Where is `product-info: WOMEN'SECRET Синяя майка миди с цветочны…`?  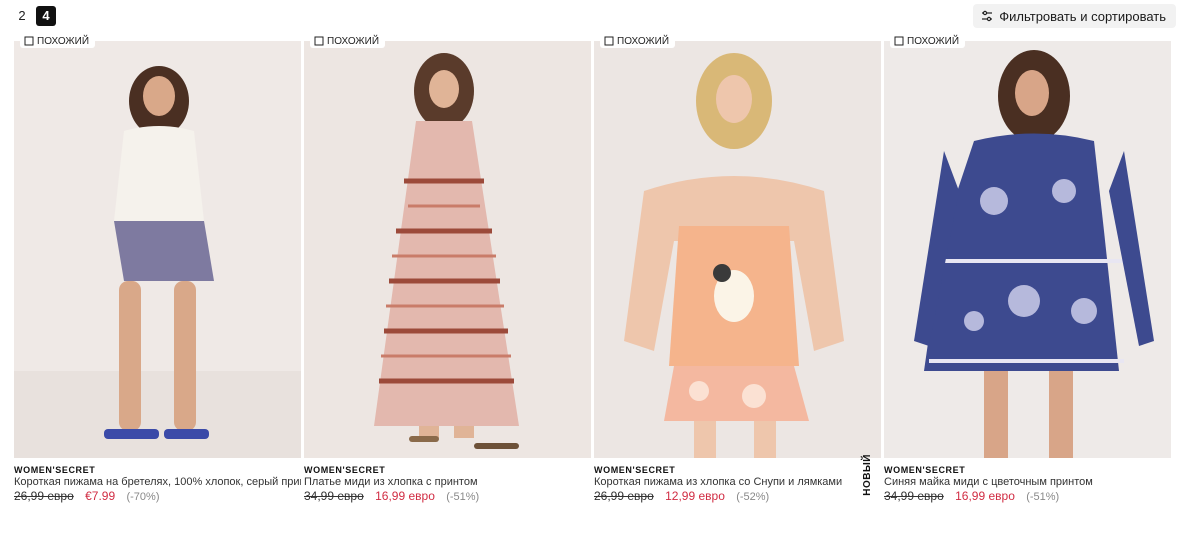 product-info: WOMEN'SECRET Синяя майка миди с цветочны… is located at coordinates (1027, 484).